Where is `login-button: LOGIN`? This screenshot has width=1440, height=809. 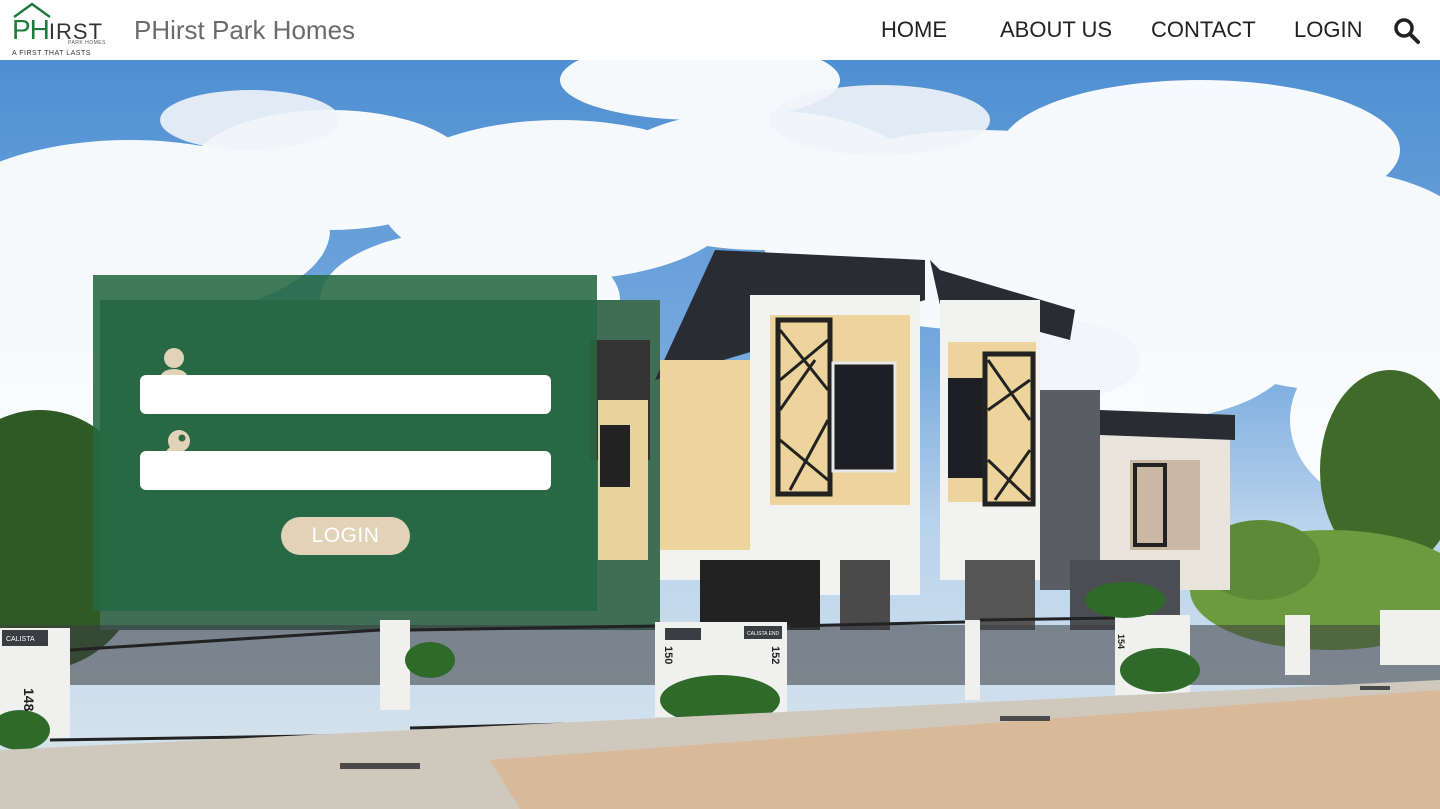
login-button: LOGIN is located at coordinates (345, 536).